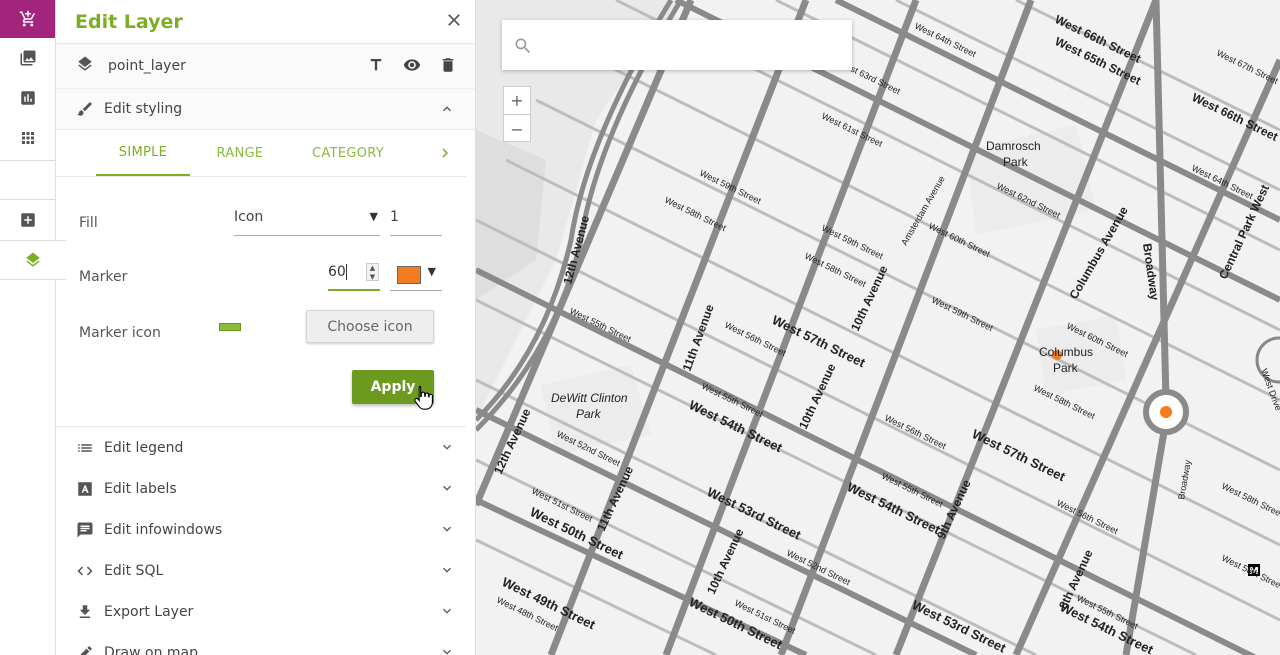  What do you see at coordinates (372, 272) in the screenshot?
I see `marker-size-spinner: ▲ ▼` at bounding box center [372, 272].